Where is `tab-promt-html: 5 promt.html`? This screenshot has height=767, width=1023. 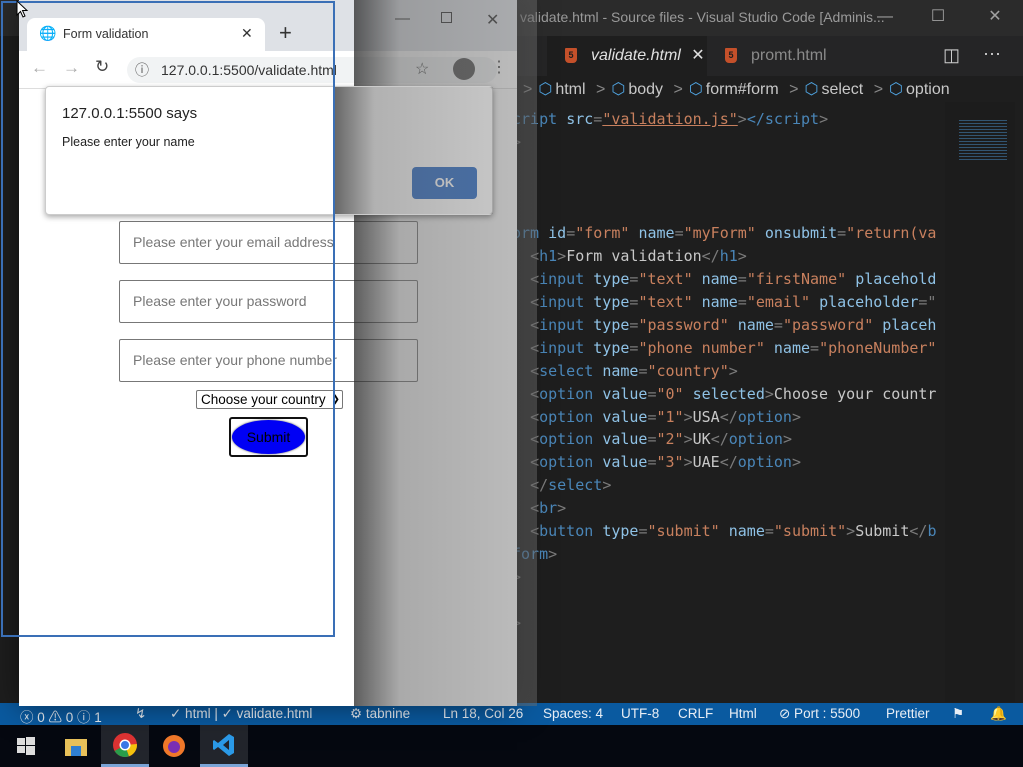
tab-promt-html: 5 promt.html is located at coordinates (782, 56).